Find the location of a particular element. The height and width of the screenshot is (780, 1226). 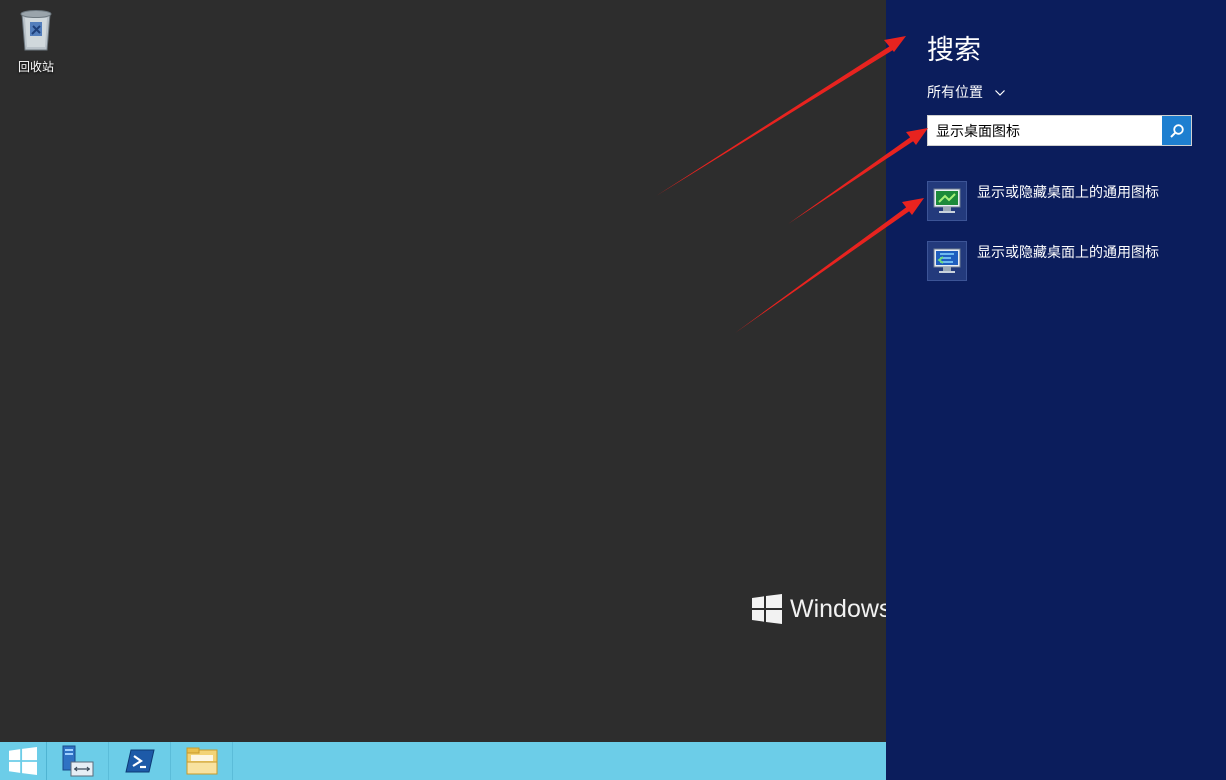

search-pane-title: 搜索 is located at coordinates (954, 50).